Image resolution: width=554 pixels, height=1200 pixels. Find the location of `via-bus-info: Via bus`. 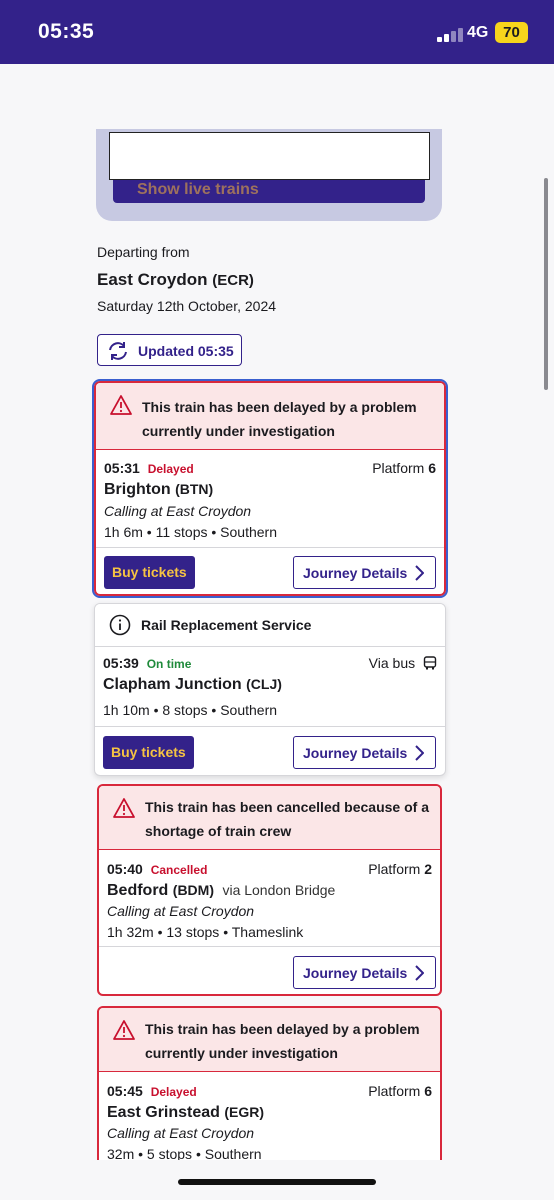

via-bus-info: Via bus is located at coordinates (403, 663).